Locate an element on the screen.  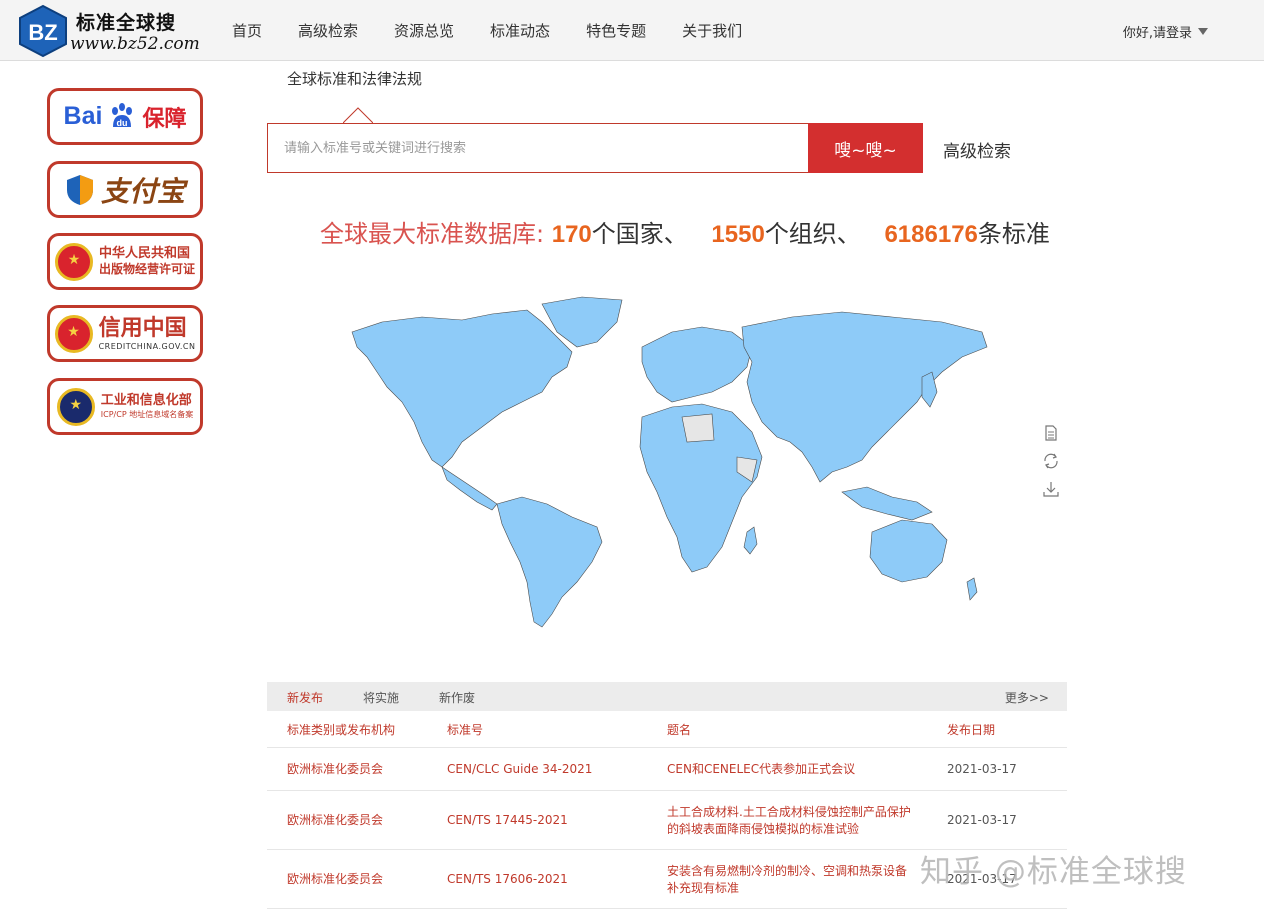
tab-upcoming: 将实施 is located at coordinates (381, 697).